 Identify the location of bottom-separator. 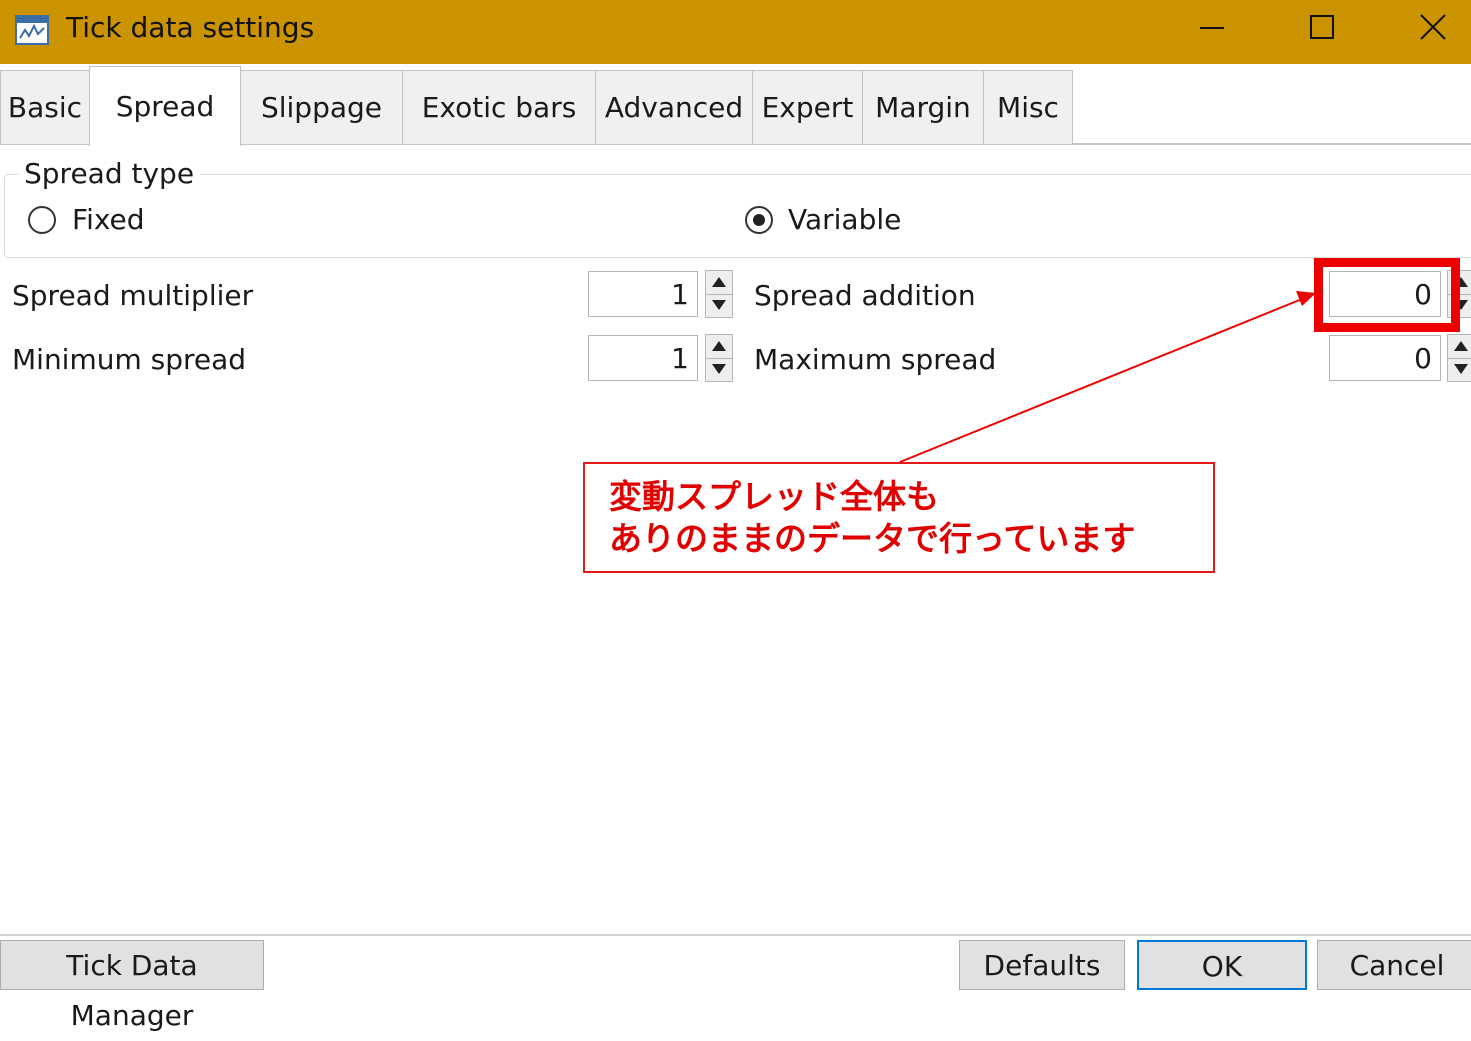
(735, 935).